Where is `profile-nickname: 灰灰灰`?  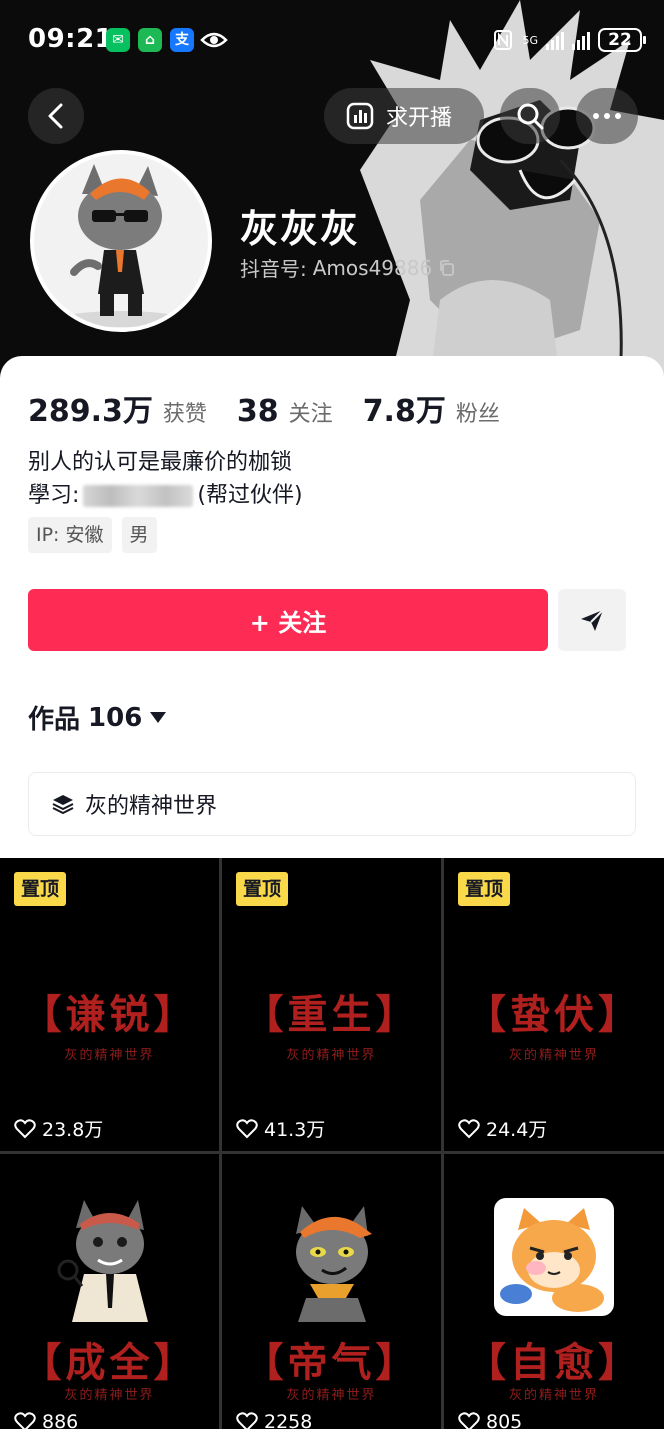
profile-nickname: 灰灰灰 is located at coordinates (300, 229).